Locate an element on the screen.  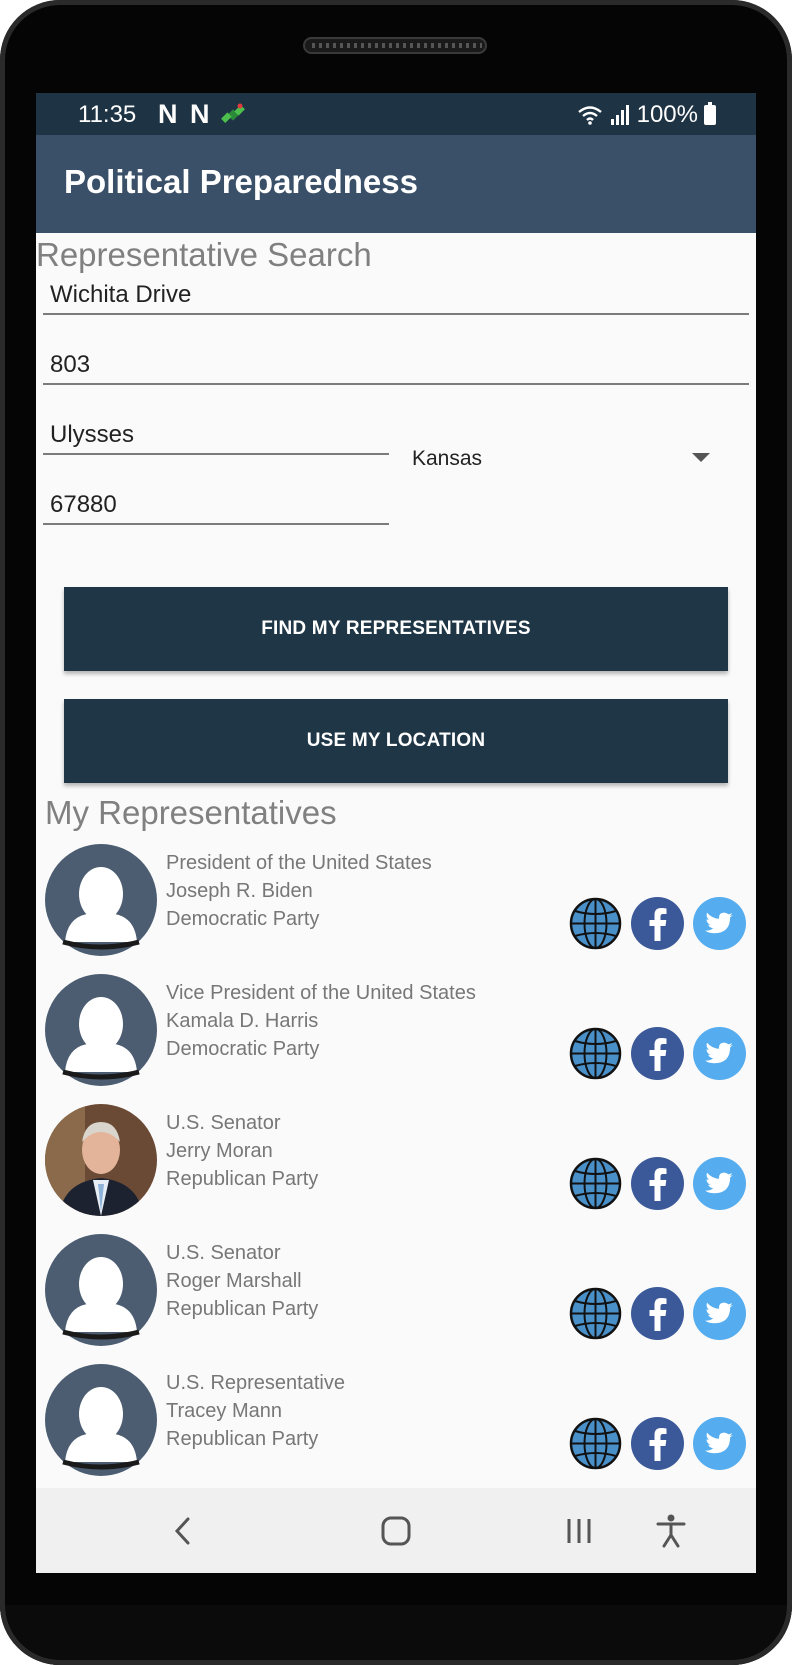
back-icon is located at coordinates (184, 1531).